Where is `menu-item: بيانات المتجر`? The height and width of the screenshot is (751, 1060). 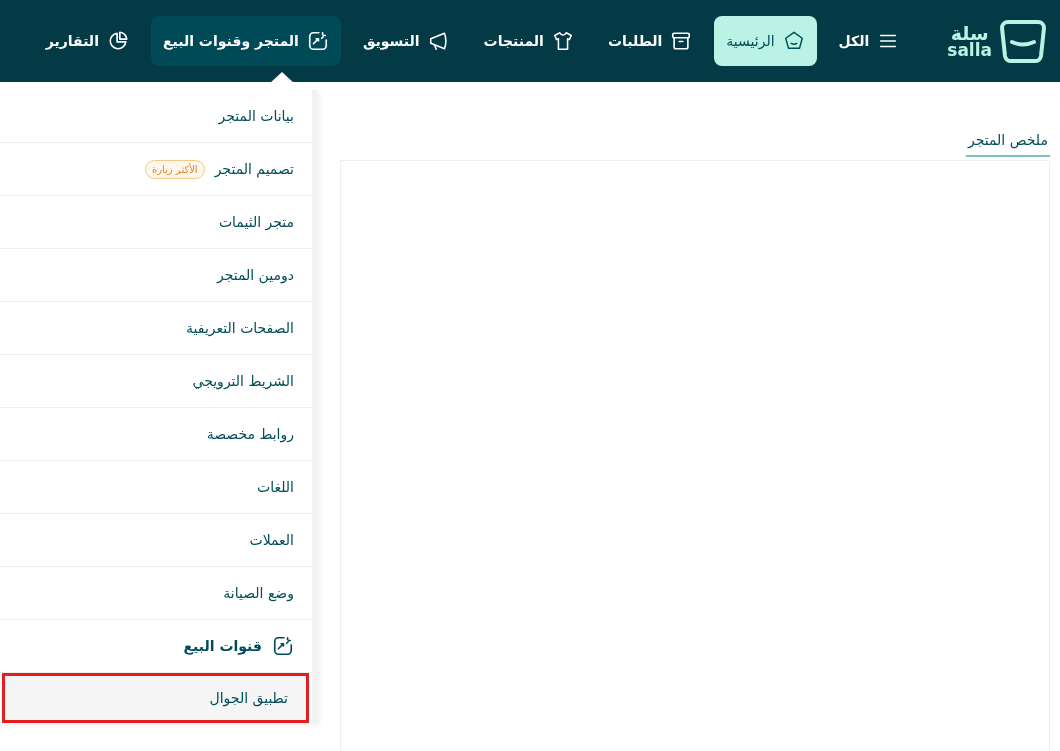 menu-item: بيانات المتجر is located at coordinates (156, 116).